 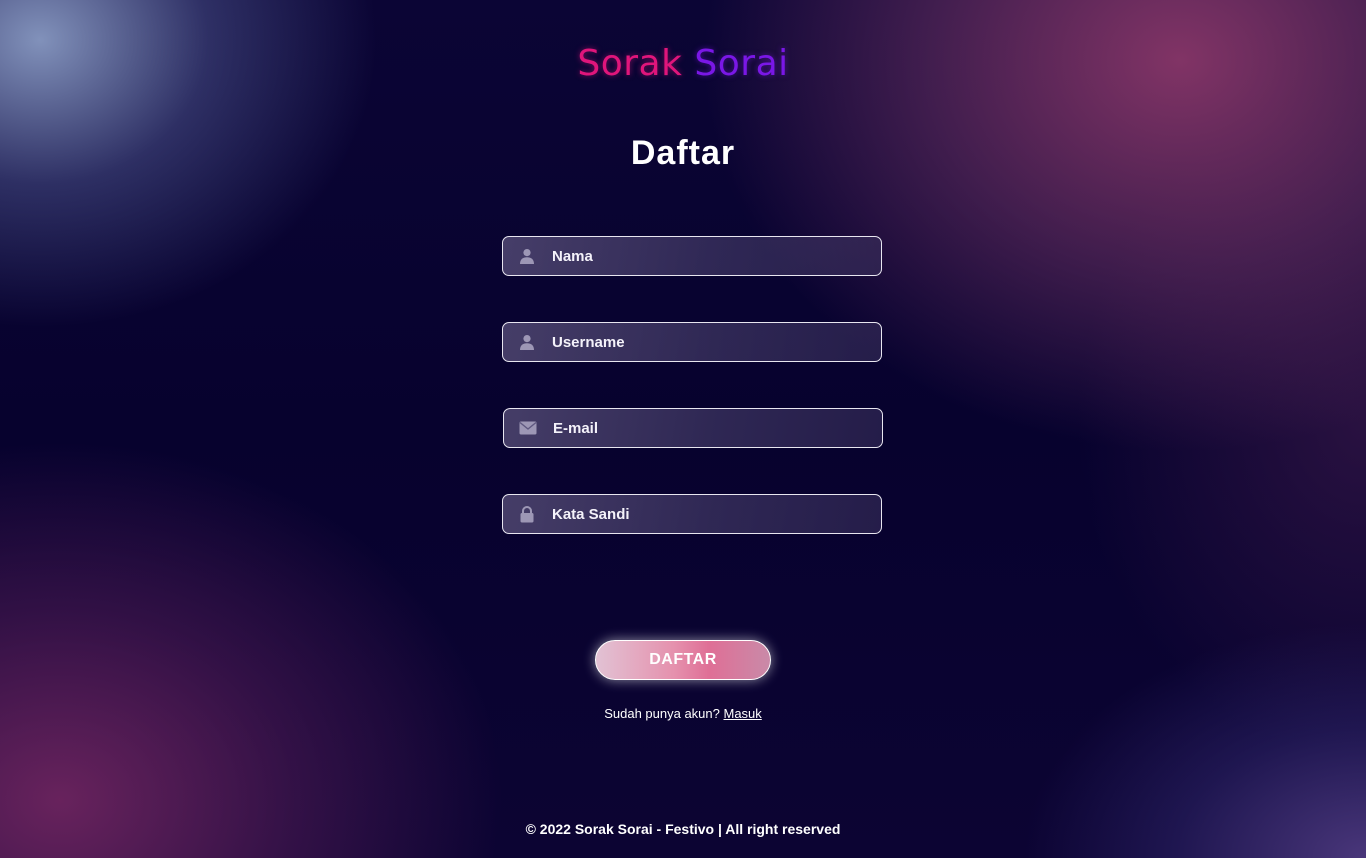 What do you see at coordinates (683, 153) in the screenshot?
I see `page-title: Daftar` at bounding box center [683, 153].